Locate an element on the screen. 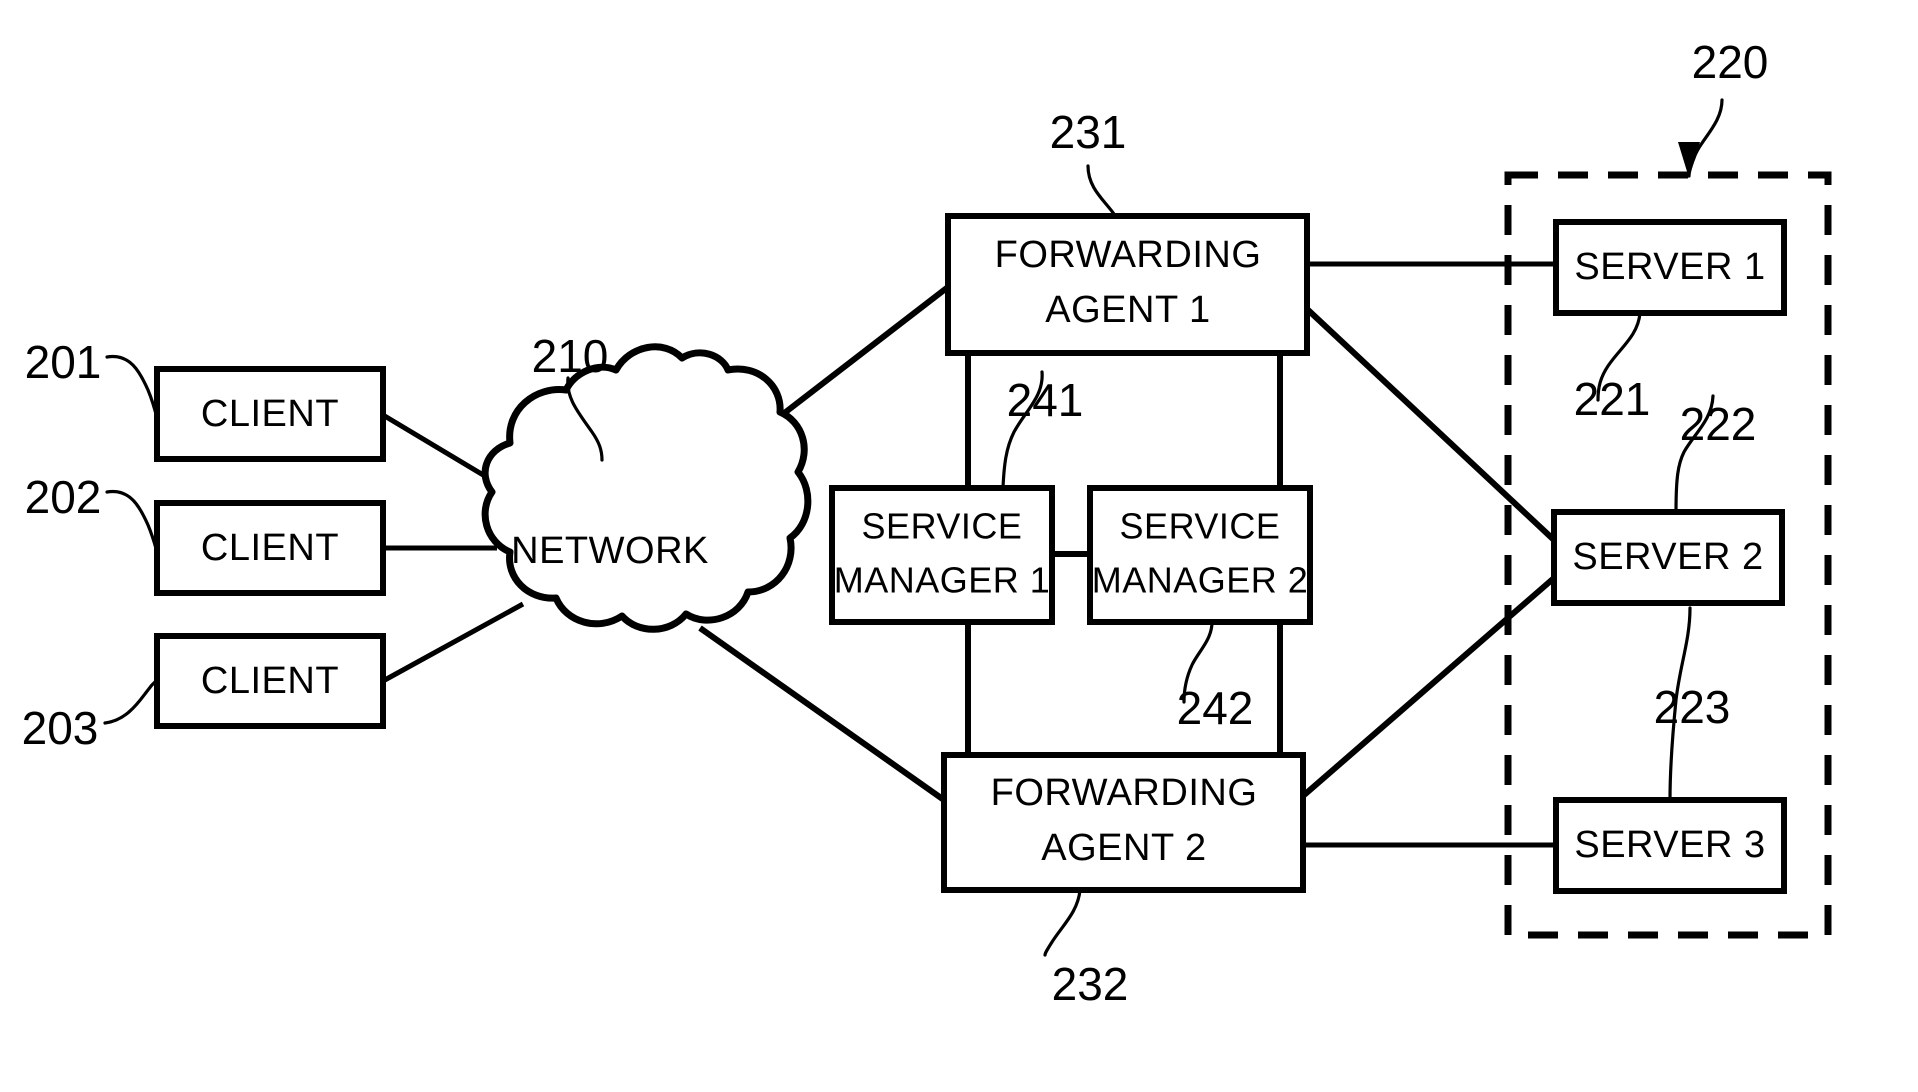 The height and width of the screenshot is (1092, 1918). network-cloud-icon is located at coordinates (646, 488).